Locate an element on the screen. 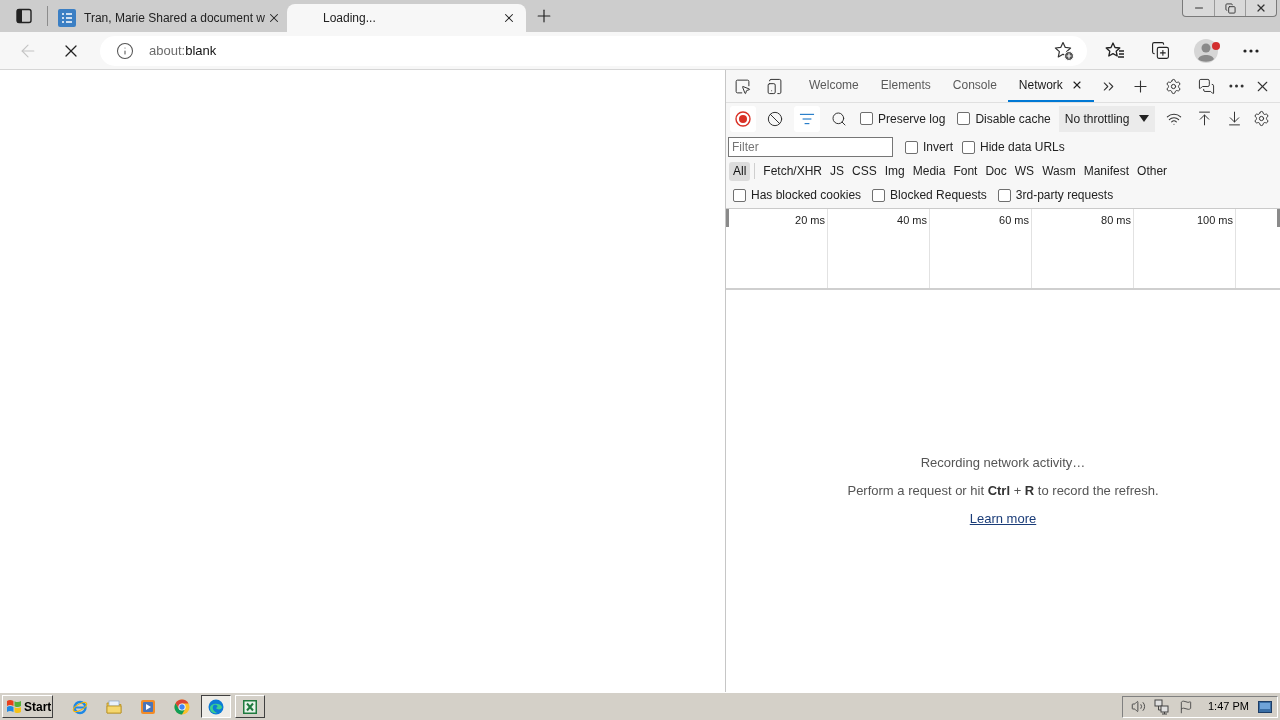  feedback-icon is located at coordinates (1207, 86).